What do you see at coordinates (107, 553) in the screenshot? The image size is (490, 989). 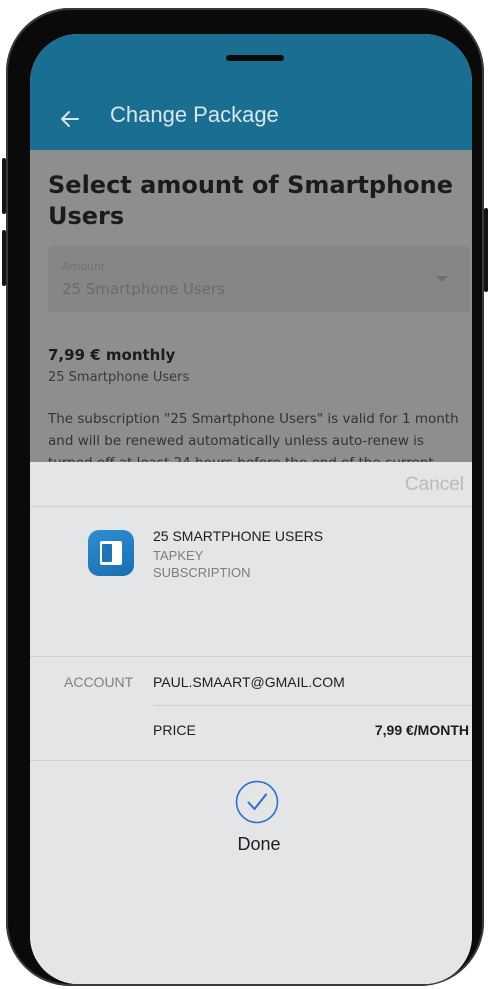 I see `door-panel-icon` at bounding box center [107, 553].